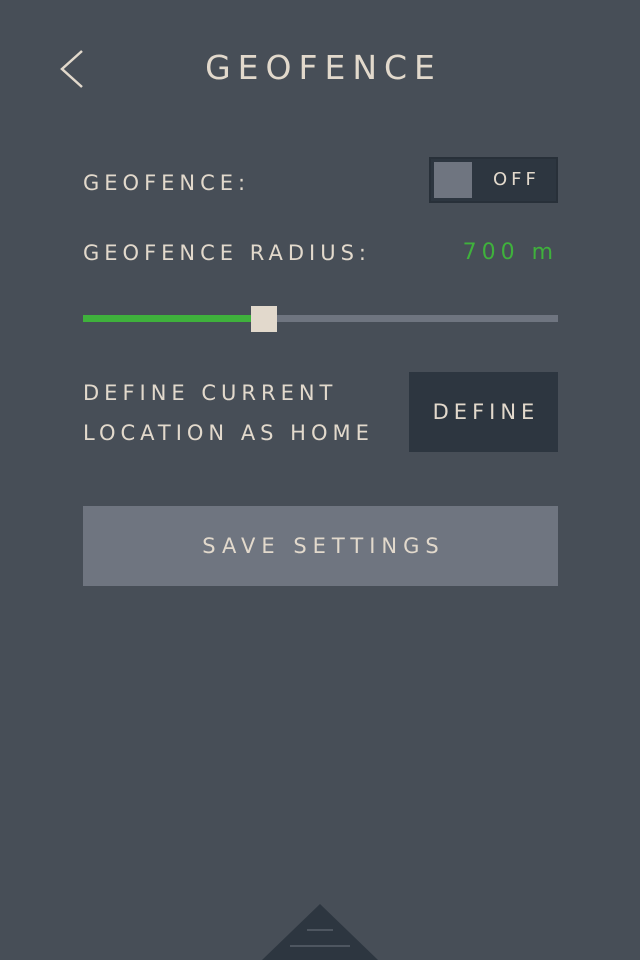 The image size is (640, 960). Describe the element at coordinates (227, 253) in the screenshot. I see `geofence-radius-label: GEOFENCE RADIUS:` at that location.